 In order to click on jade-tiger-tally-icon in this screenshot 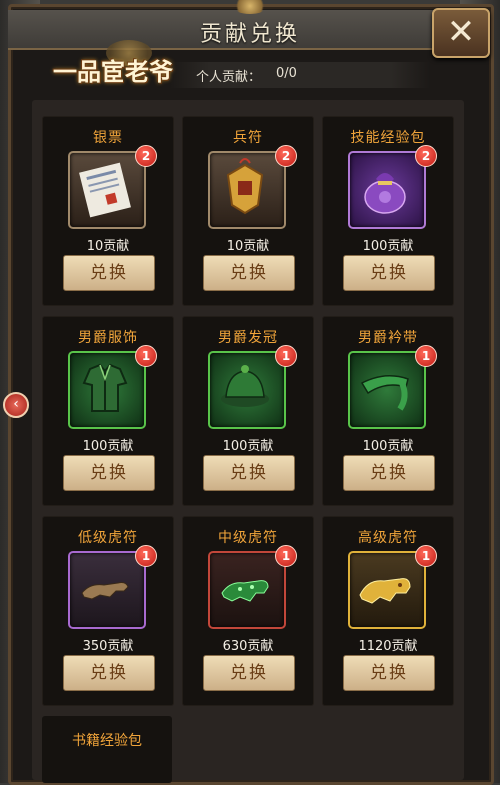, I will do `click(247, 590)`.